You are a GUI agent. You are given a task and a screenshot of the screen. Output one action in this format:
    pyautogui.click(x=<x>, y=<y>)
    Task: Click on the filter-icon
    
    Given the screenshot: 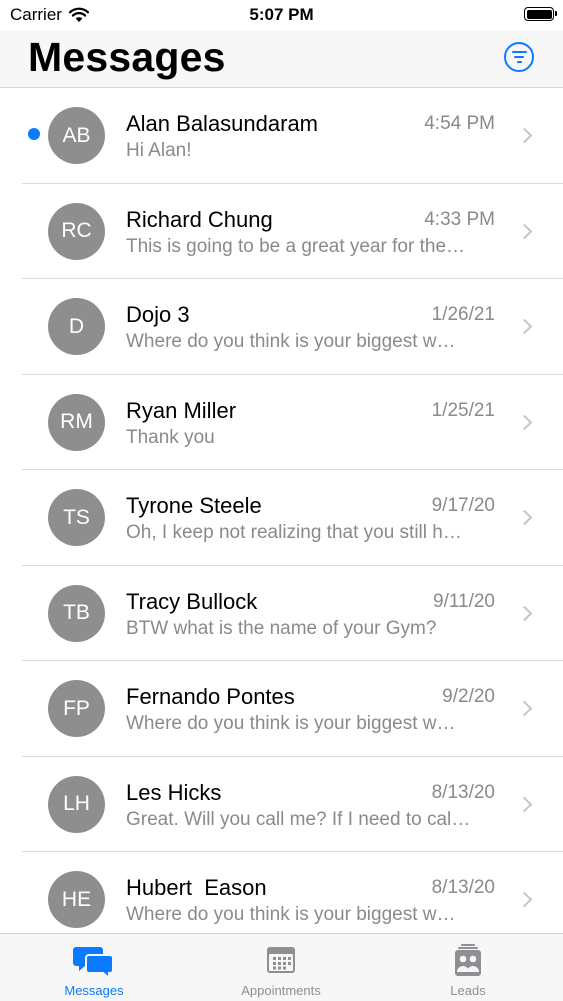 What is the action you would take?
    pyautogui.click(x=519, y=52)
    